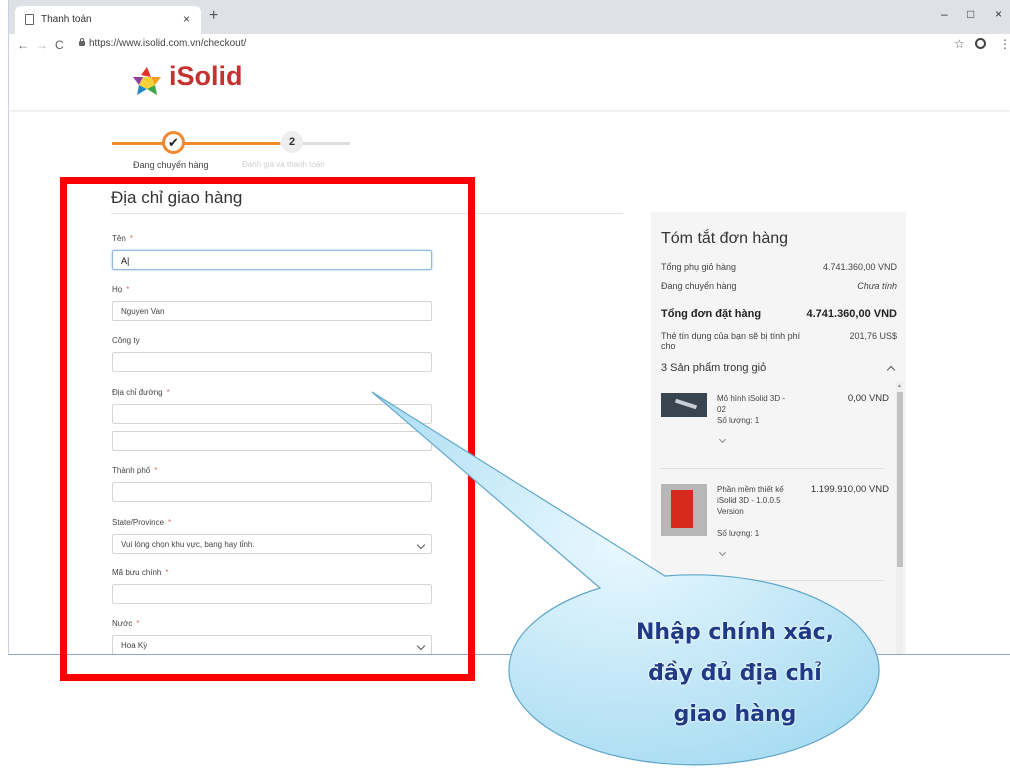 The height and width of the screenshot is (772, 1010). I want to click on callout-line: đầy đủ địa chỉ, so click(735, 673).